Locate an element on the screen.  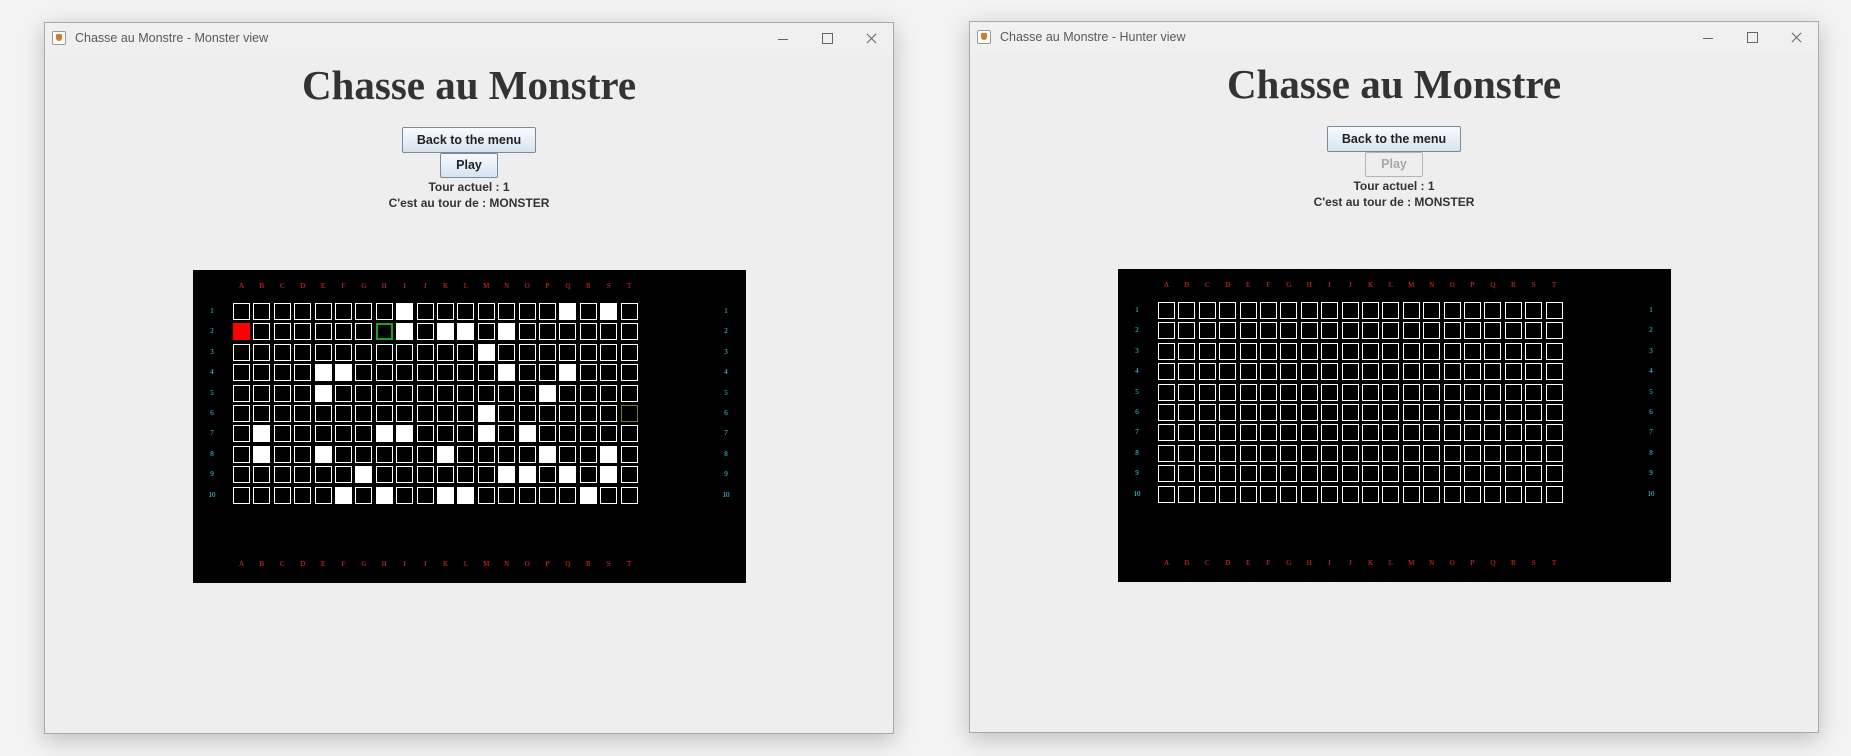
board-cell-b5 is located at coordinates (1187, 392).